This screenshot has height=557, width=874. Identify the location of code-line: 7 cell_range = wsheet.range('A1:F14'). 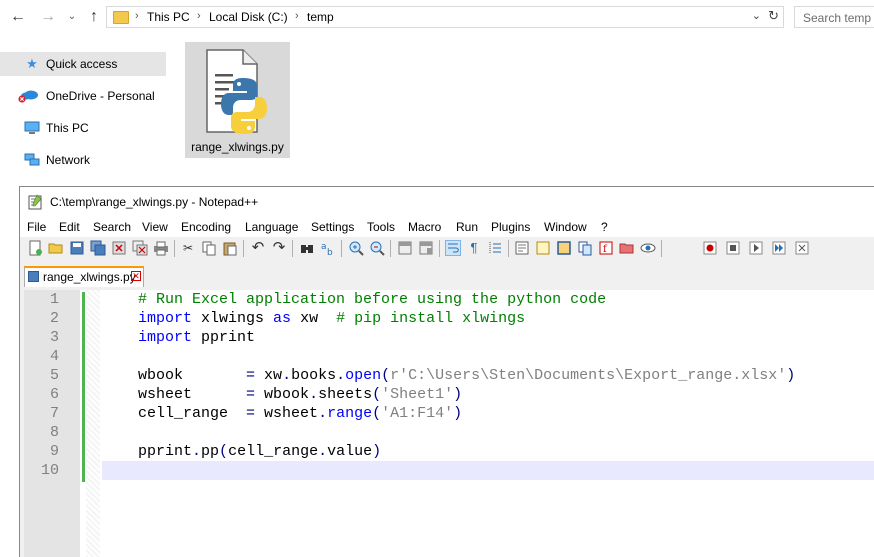
(449, 413).